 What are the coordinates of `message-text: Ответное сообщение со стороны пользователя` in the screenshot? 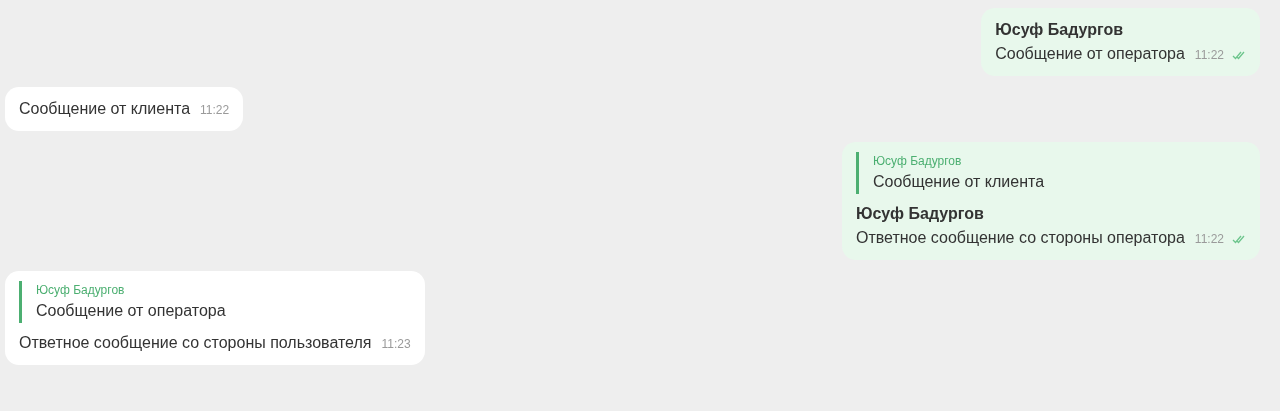 It's located at (195, 343).